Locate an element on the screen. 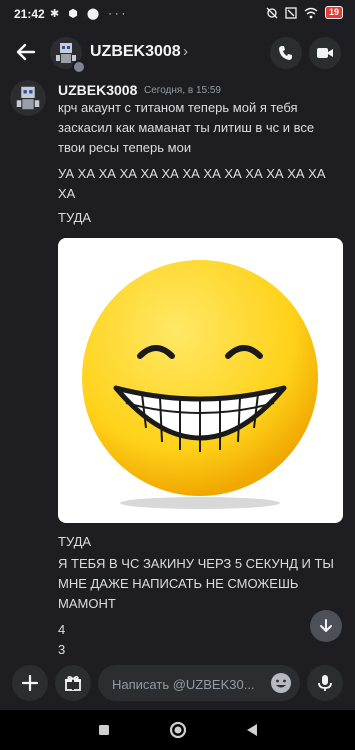 The image size is (355, 750). plus-icon is located at coordinates (30, 683).